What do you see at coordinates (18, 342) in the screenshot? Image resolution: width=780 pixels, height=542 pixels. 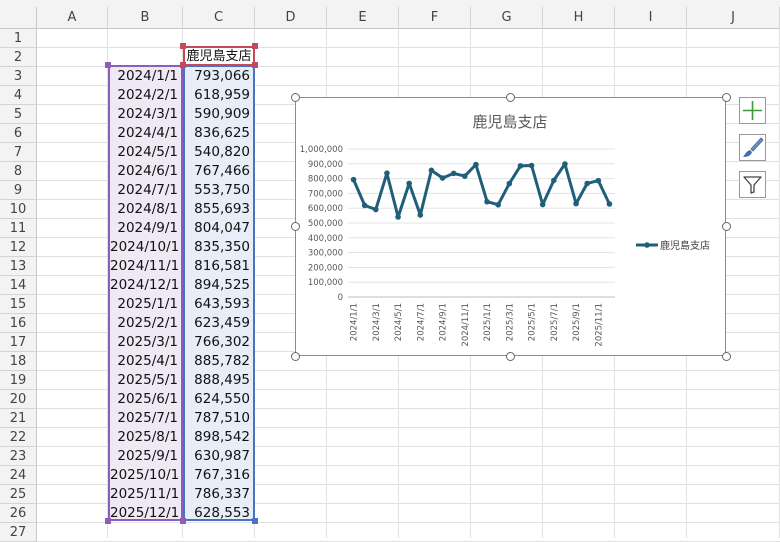 I see `row-header-17: 17` at bounding box center [18, 342].